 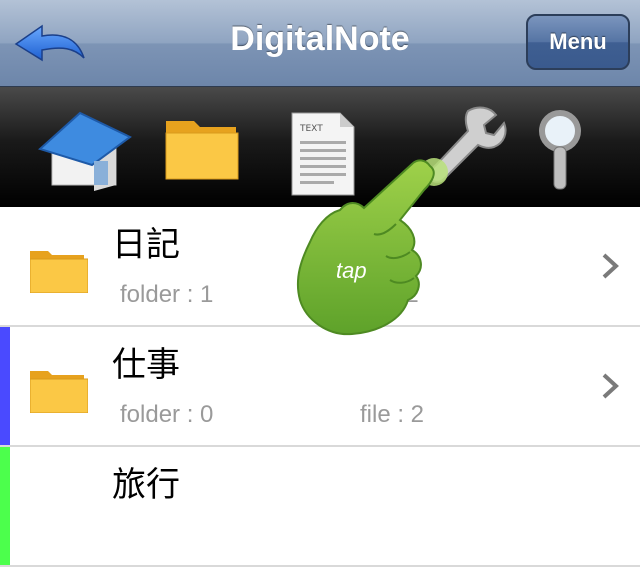 What do you see at coordinates (167, 414) in the screenshot?
I see `folder-count: folder : 0` at bounding box center [167, 414].